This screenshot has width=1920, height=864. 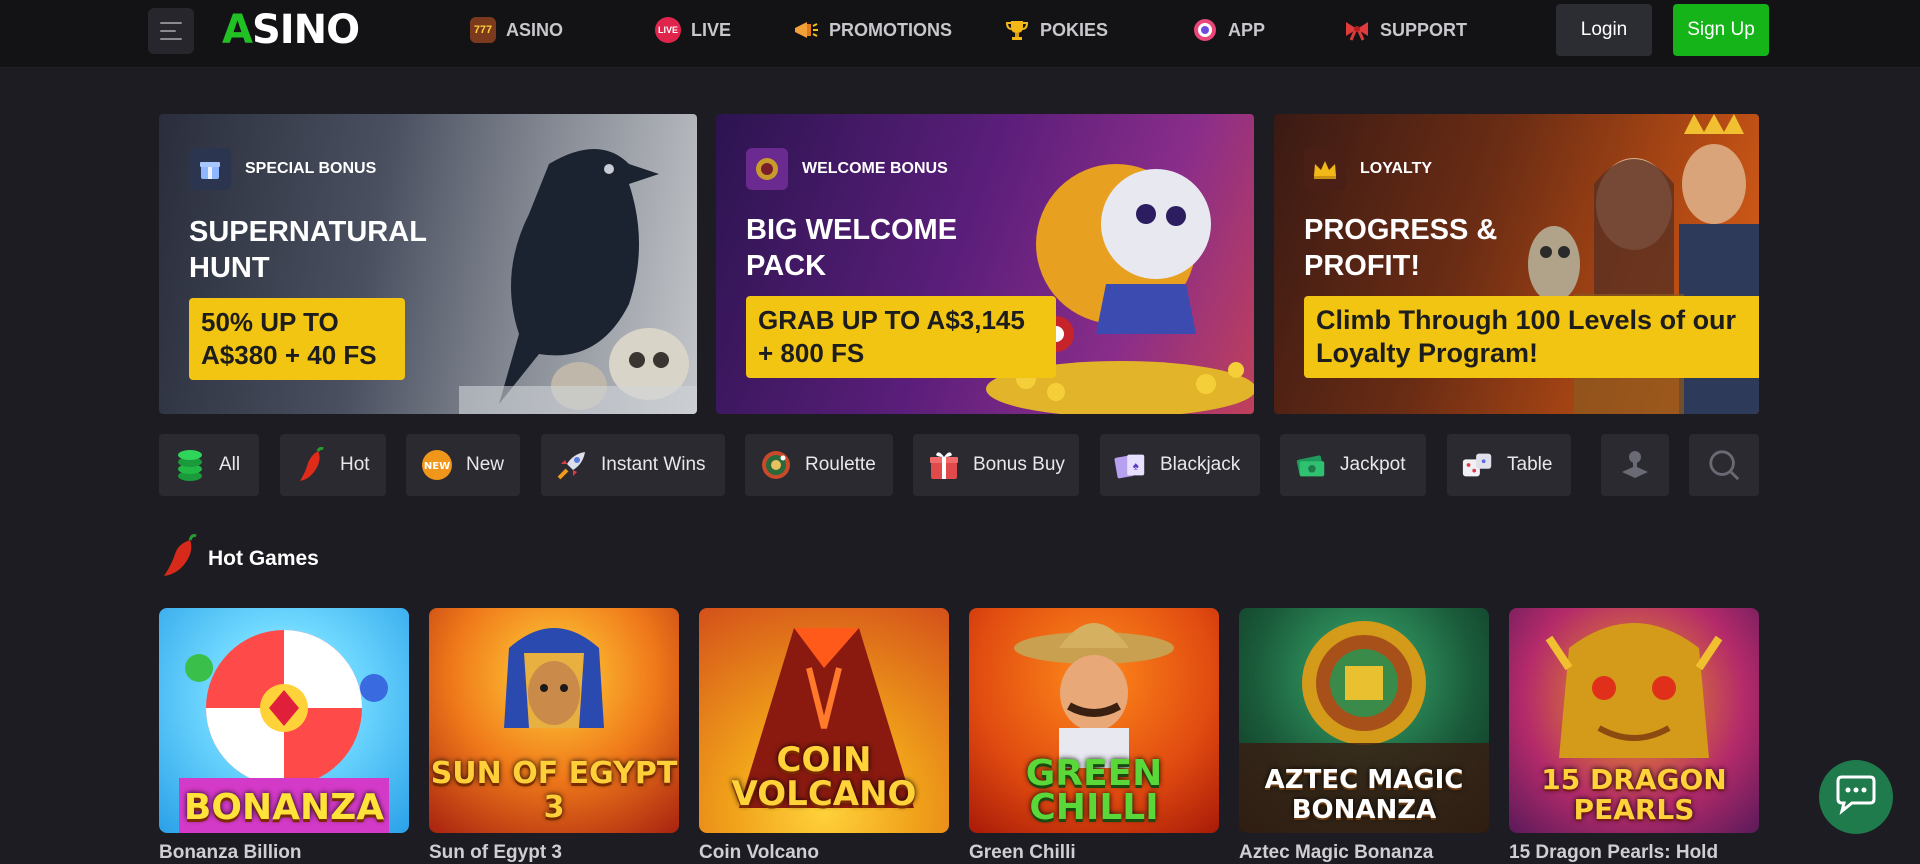 I want to click on crown-icon, so click(x=1325, y=169).